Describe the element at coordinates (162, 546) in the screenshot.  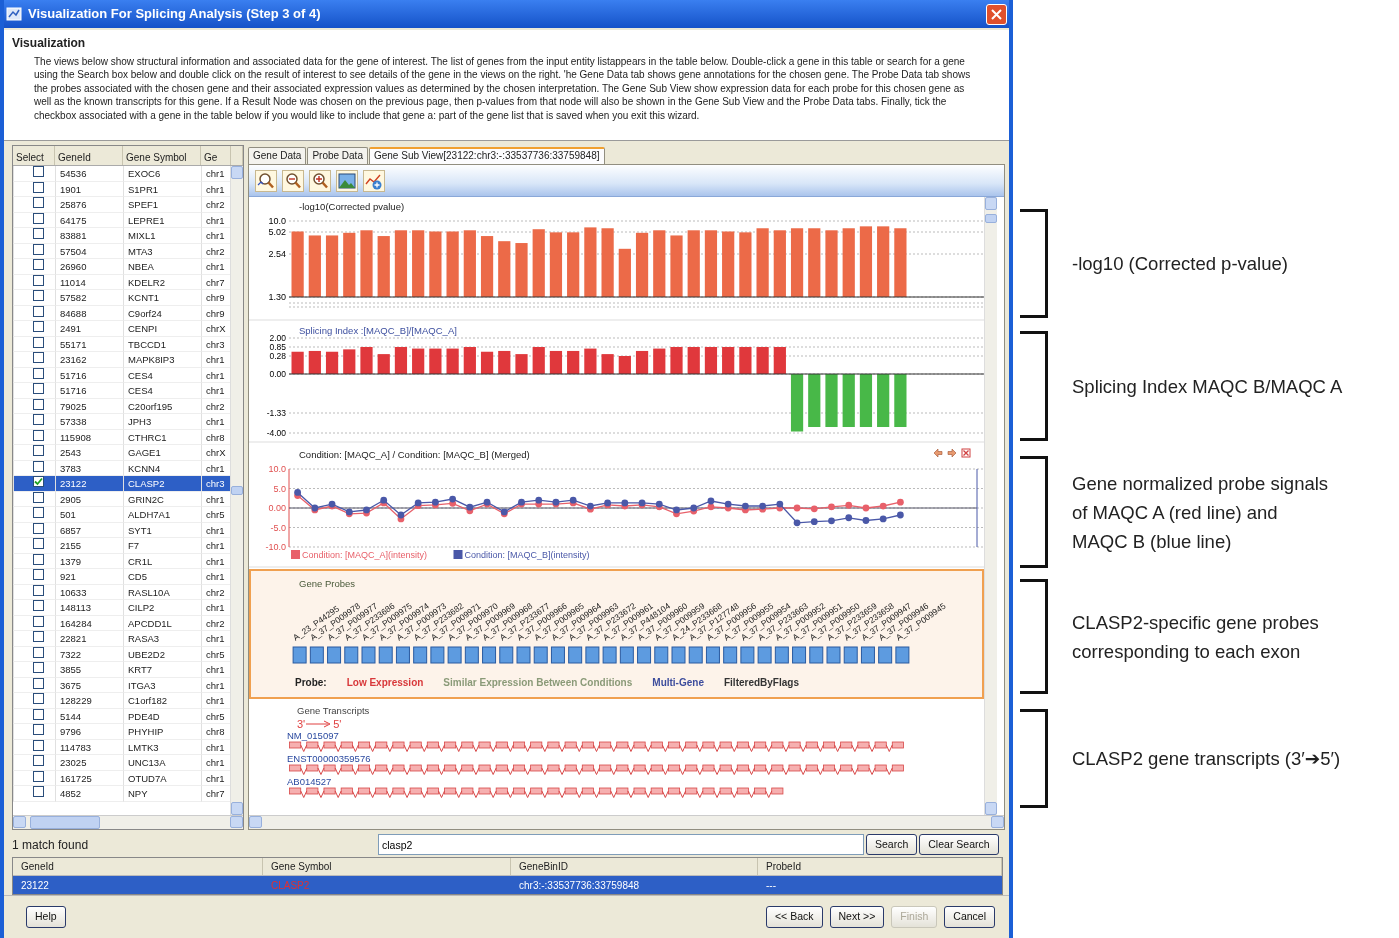
I see `table-cell: F7` at that location.